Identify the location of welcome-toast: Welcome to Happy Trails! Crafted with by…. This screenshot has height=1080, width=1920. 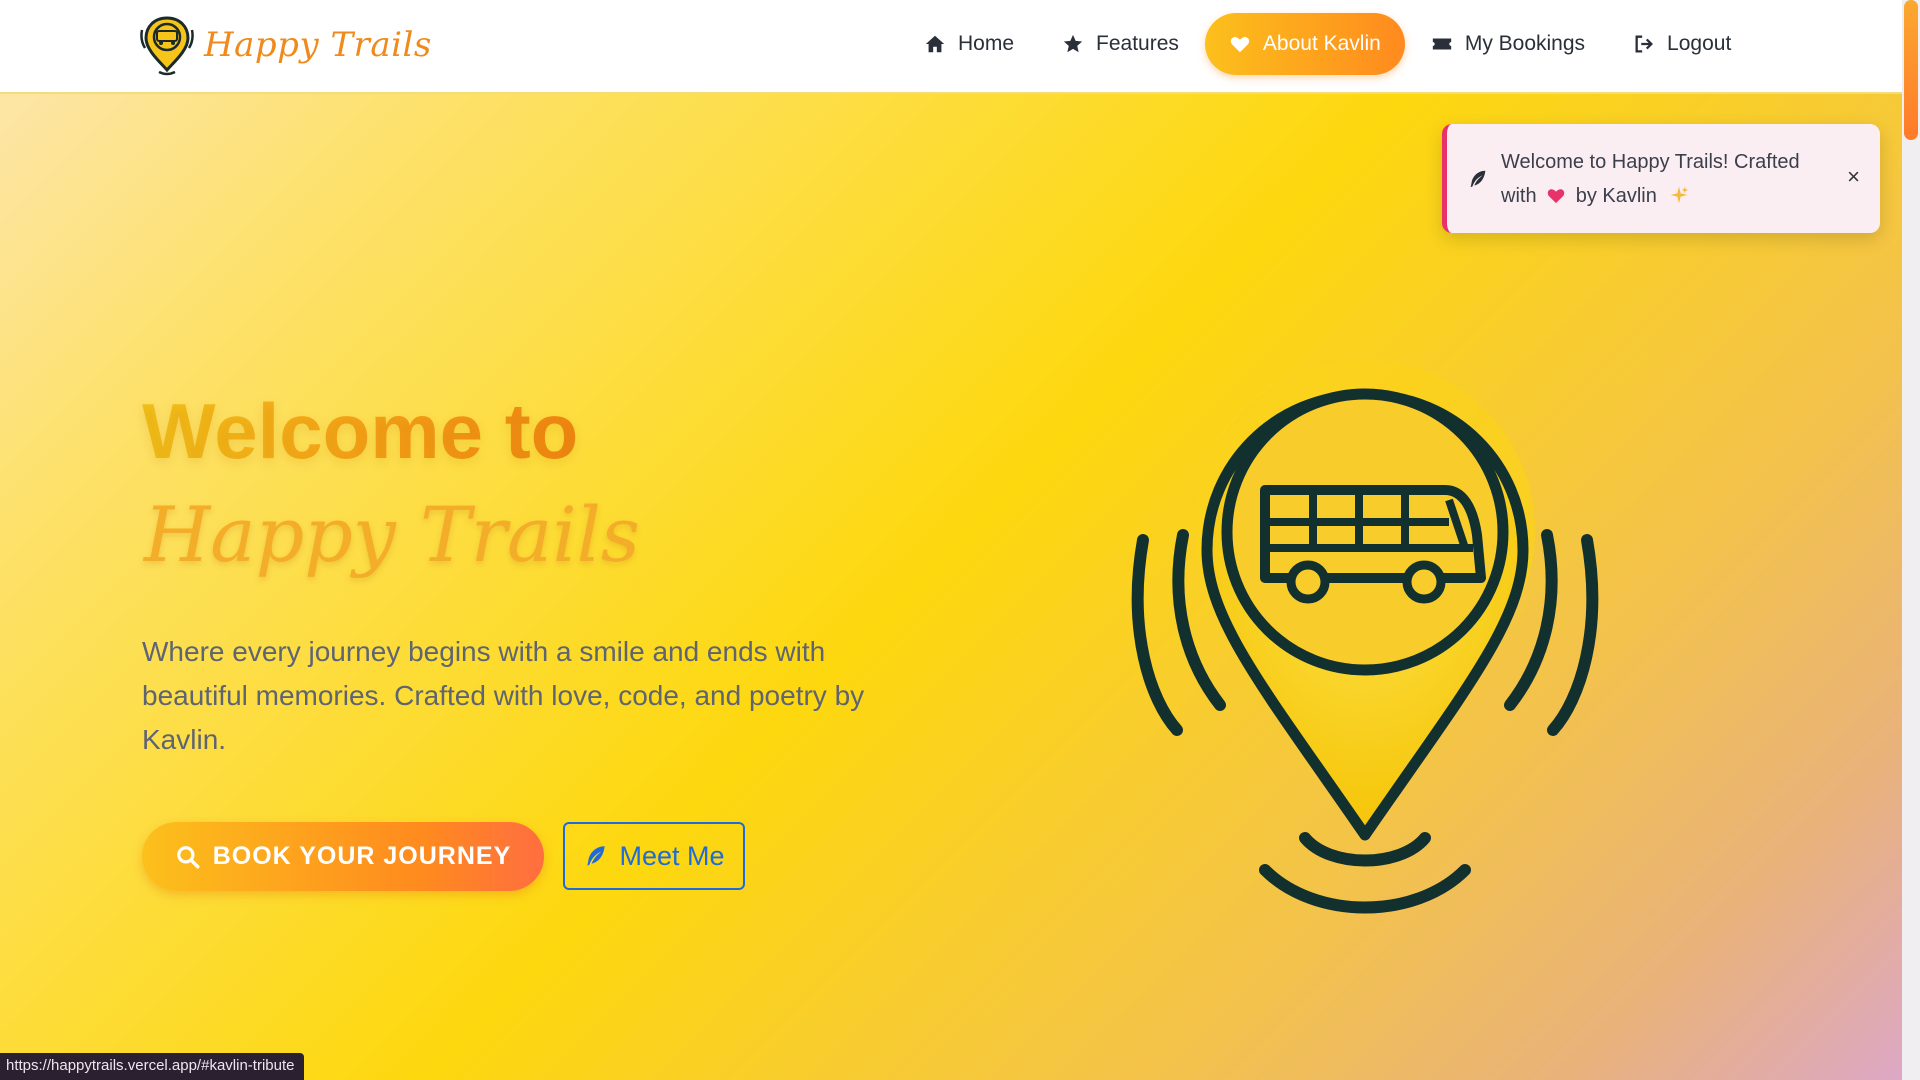
(1661, 178).